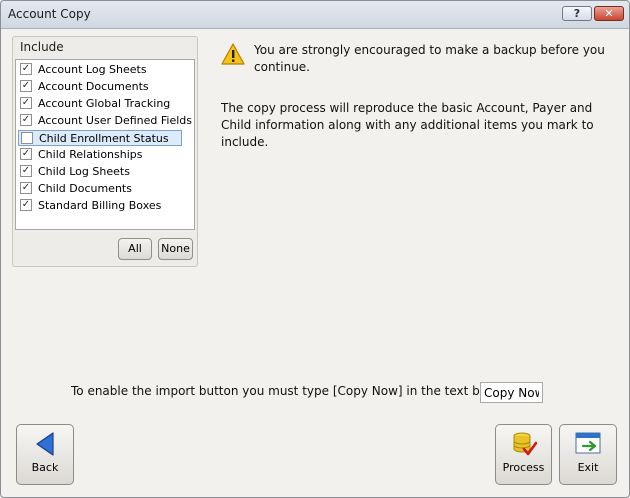 This screenshot has width=630, height=498. Describe the element at coordinates (93, 86) in the screenshot. I see `list-item-label: Account Documents` at that location.